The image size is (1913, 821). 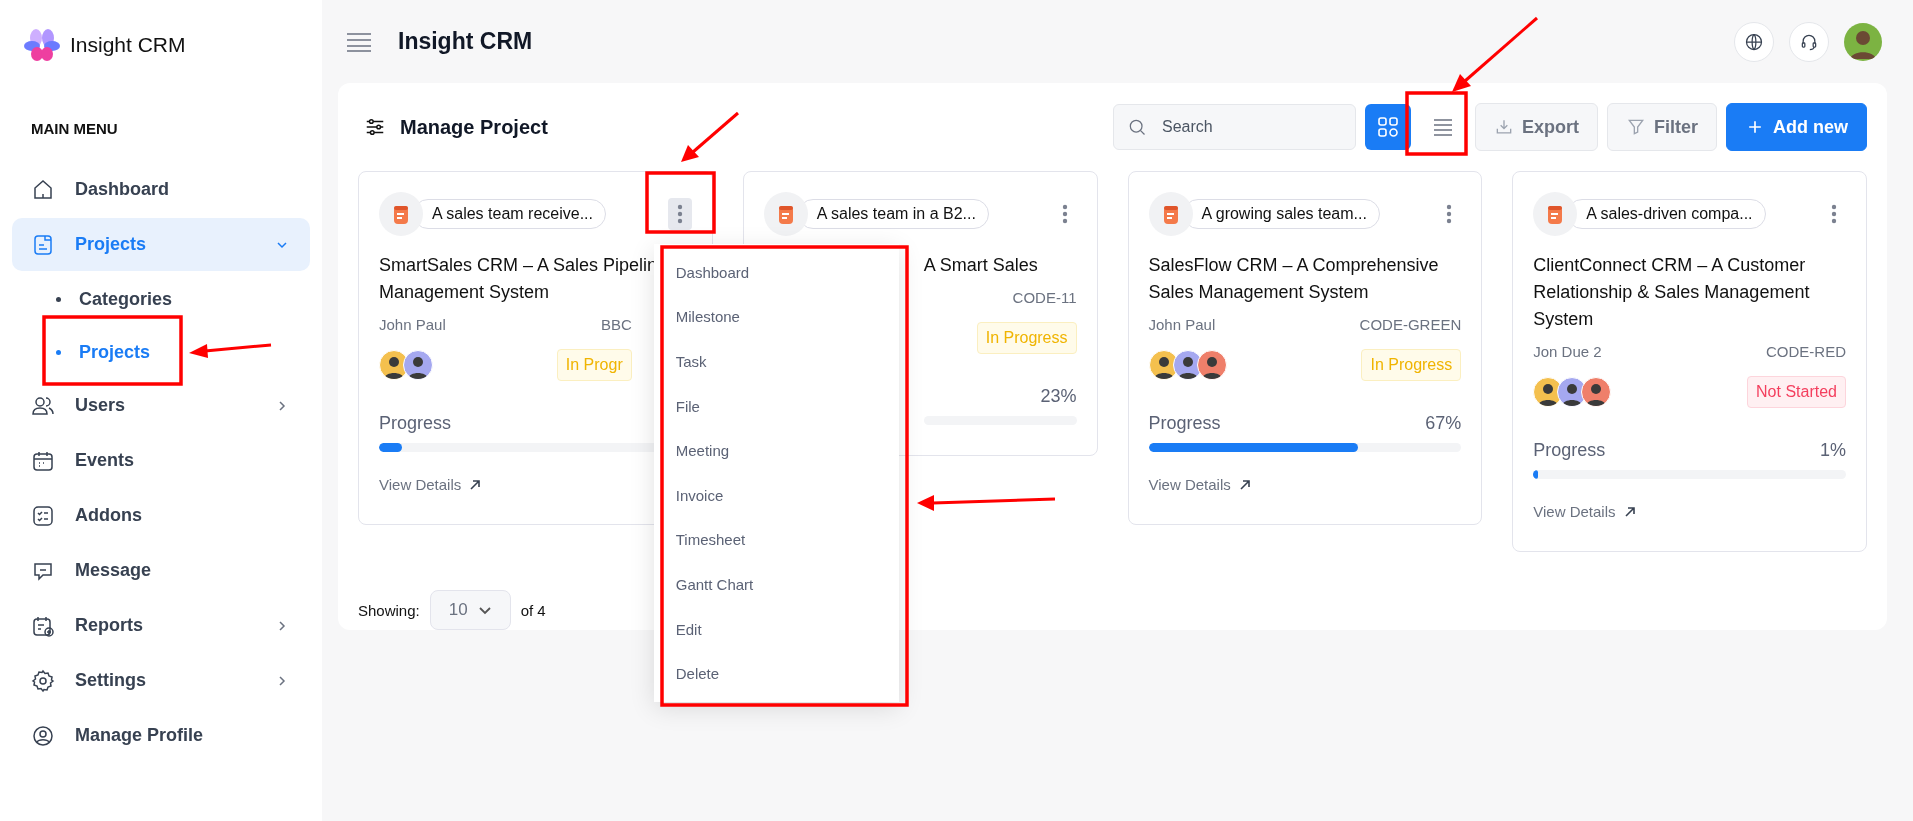 I want to click on more-options-button, so click(x=679, y=214).